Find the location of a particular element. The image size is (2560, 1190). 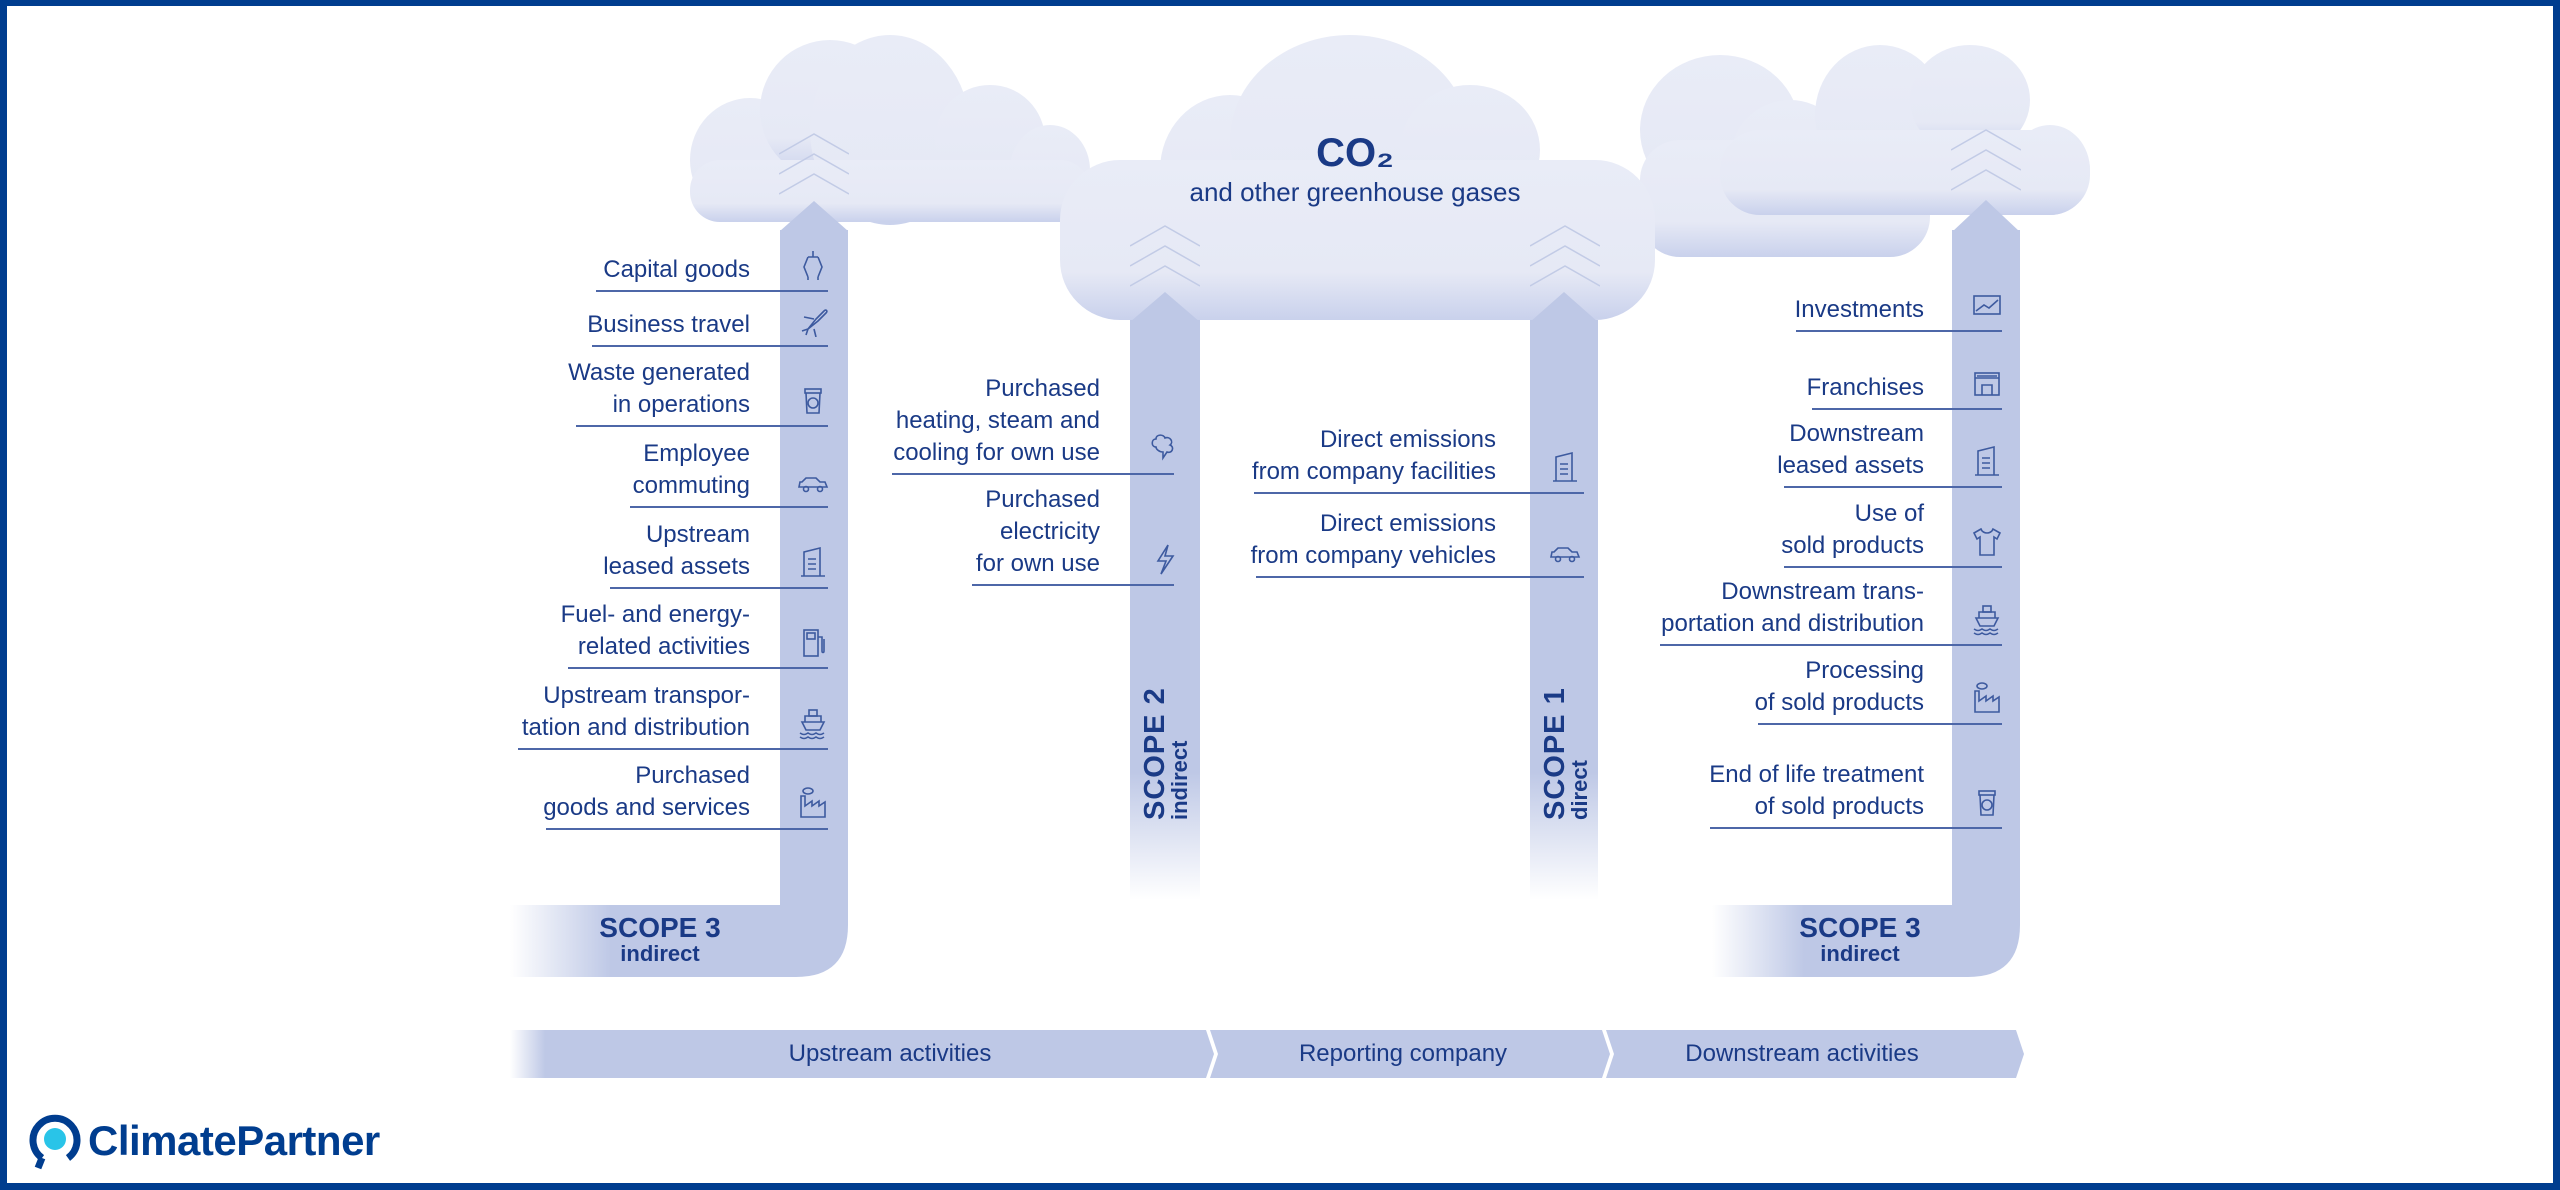

label-line: from company vehicles is located at coordinates (1373, 555).